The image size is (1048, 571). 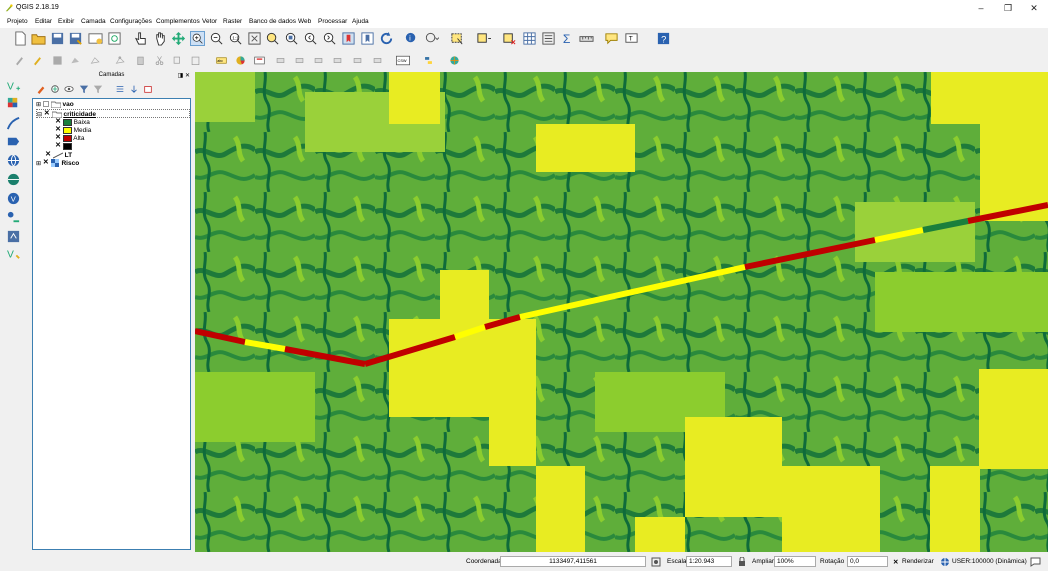 What do you see at coordinates (13, 85) in the screenshot?
I see `add-vector-layer-icon: V` at bounding box center [13, 85].